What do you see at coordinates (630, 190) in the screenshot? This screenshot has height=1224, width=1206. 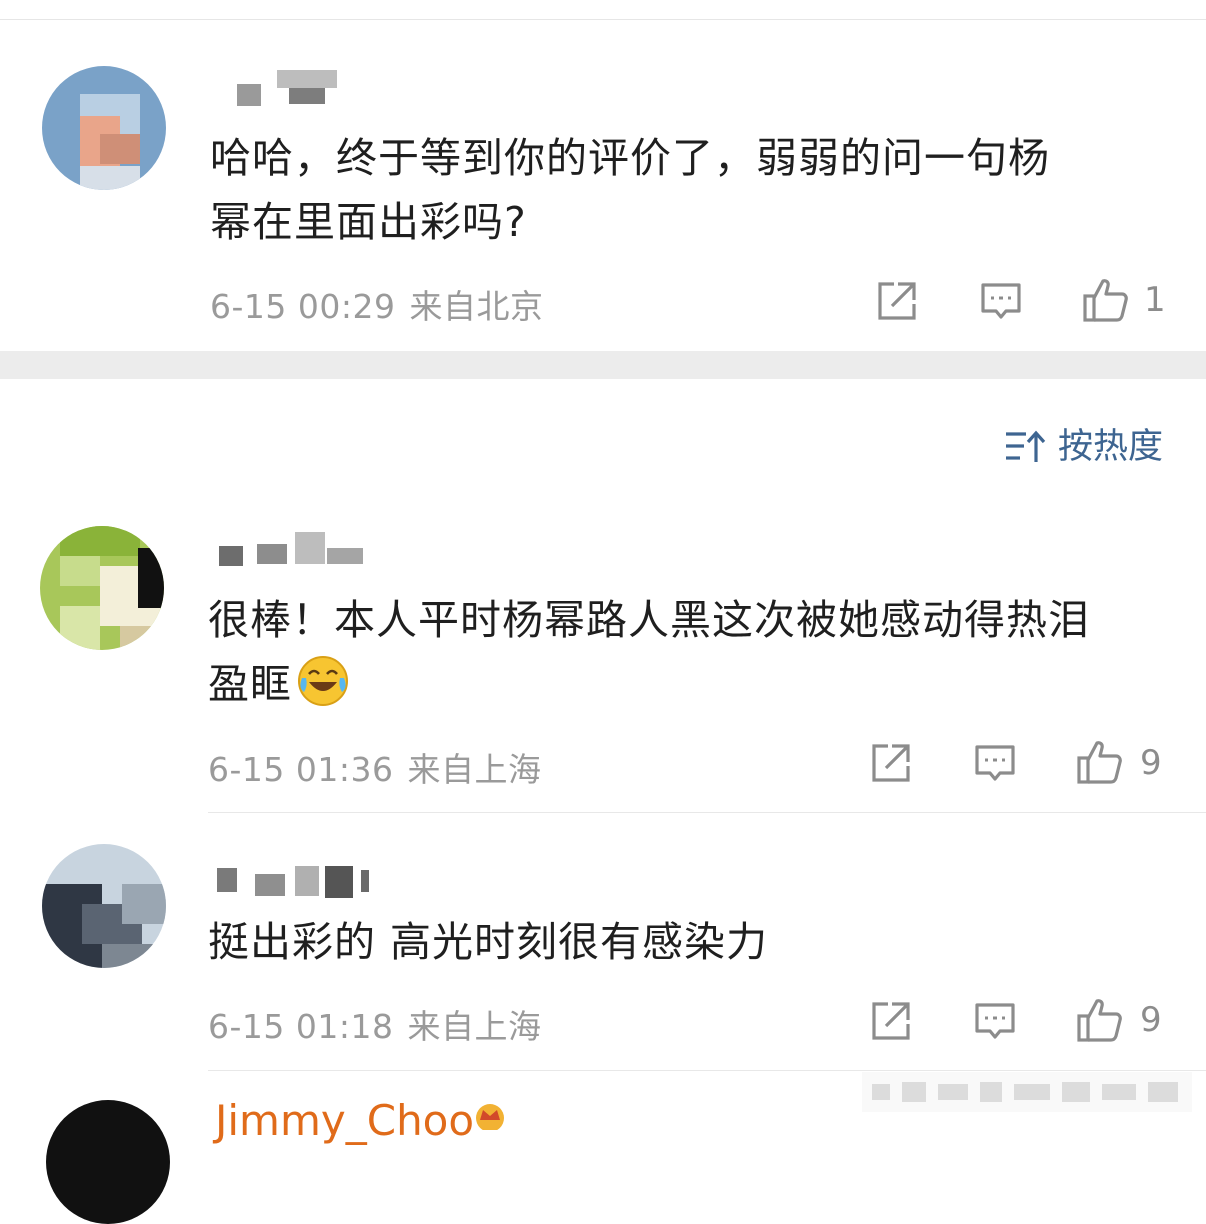 I see `comment-text: 哈哈，终于等到你的评价了，弱弱的问一句杨 幂在里面出彩吗?` at bounding box center [630, 190].